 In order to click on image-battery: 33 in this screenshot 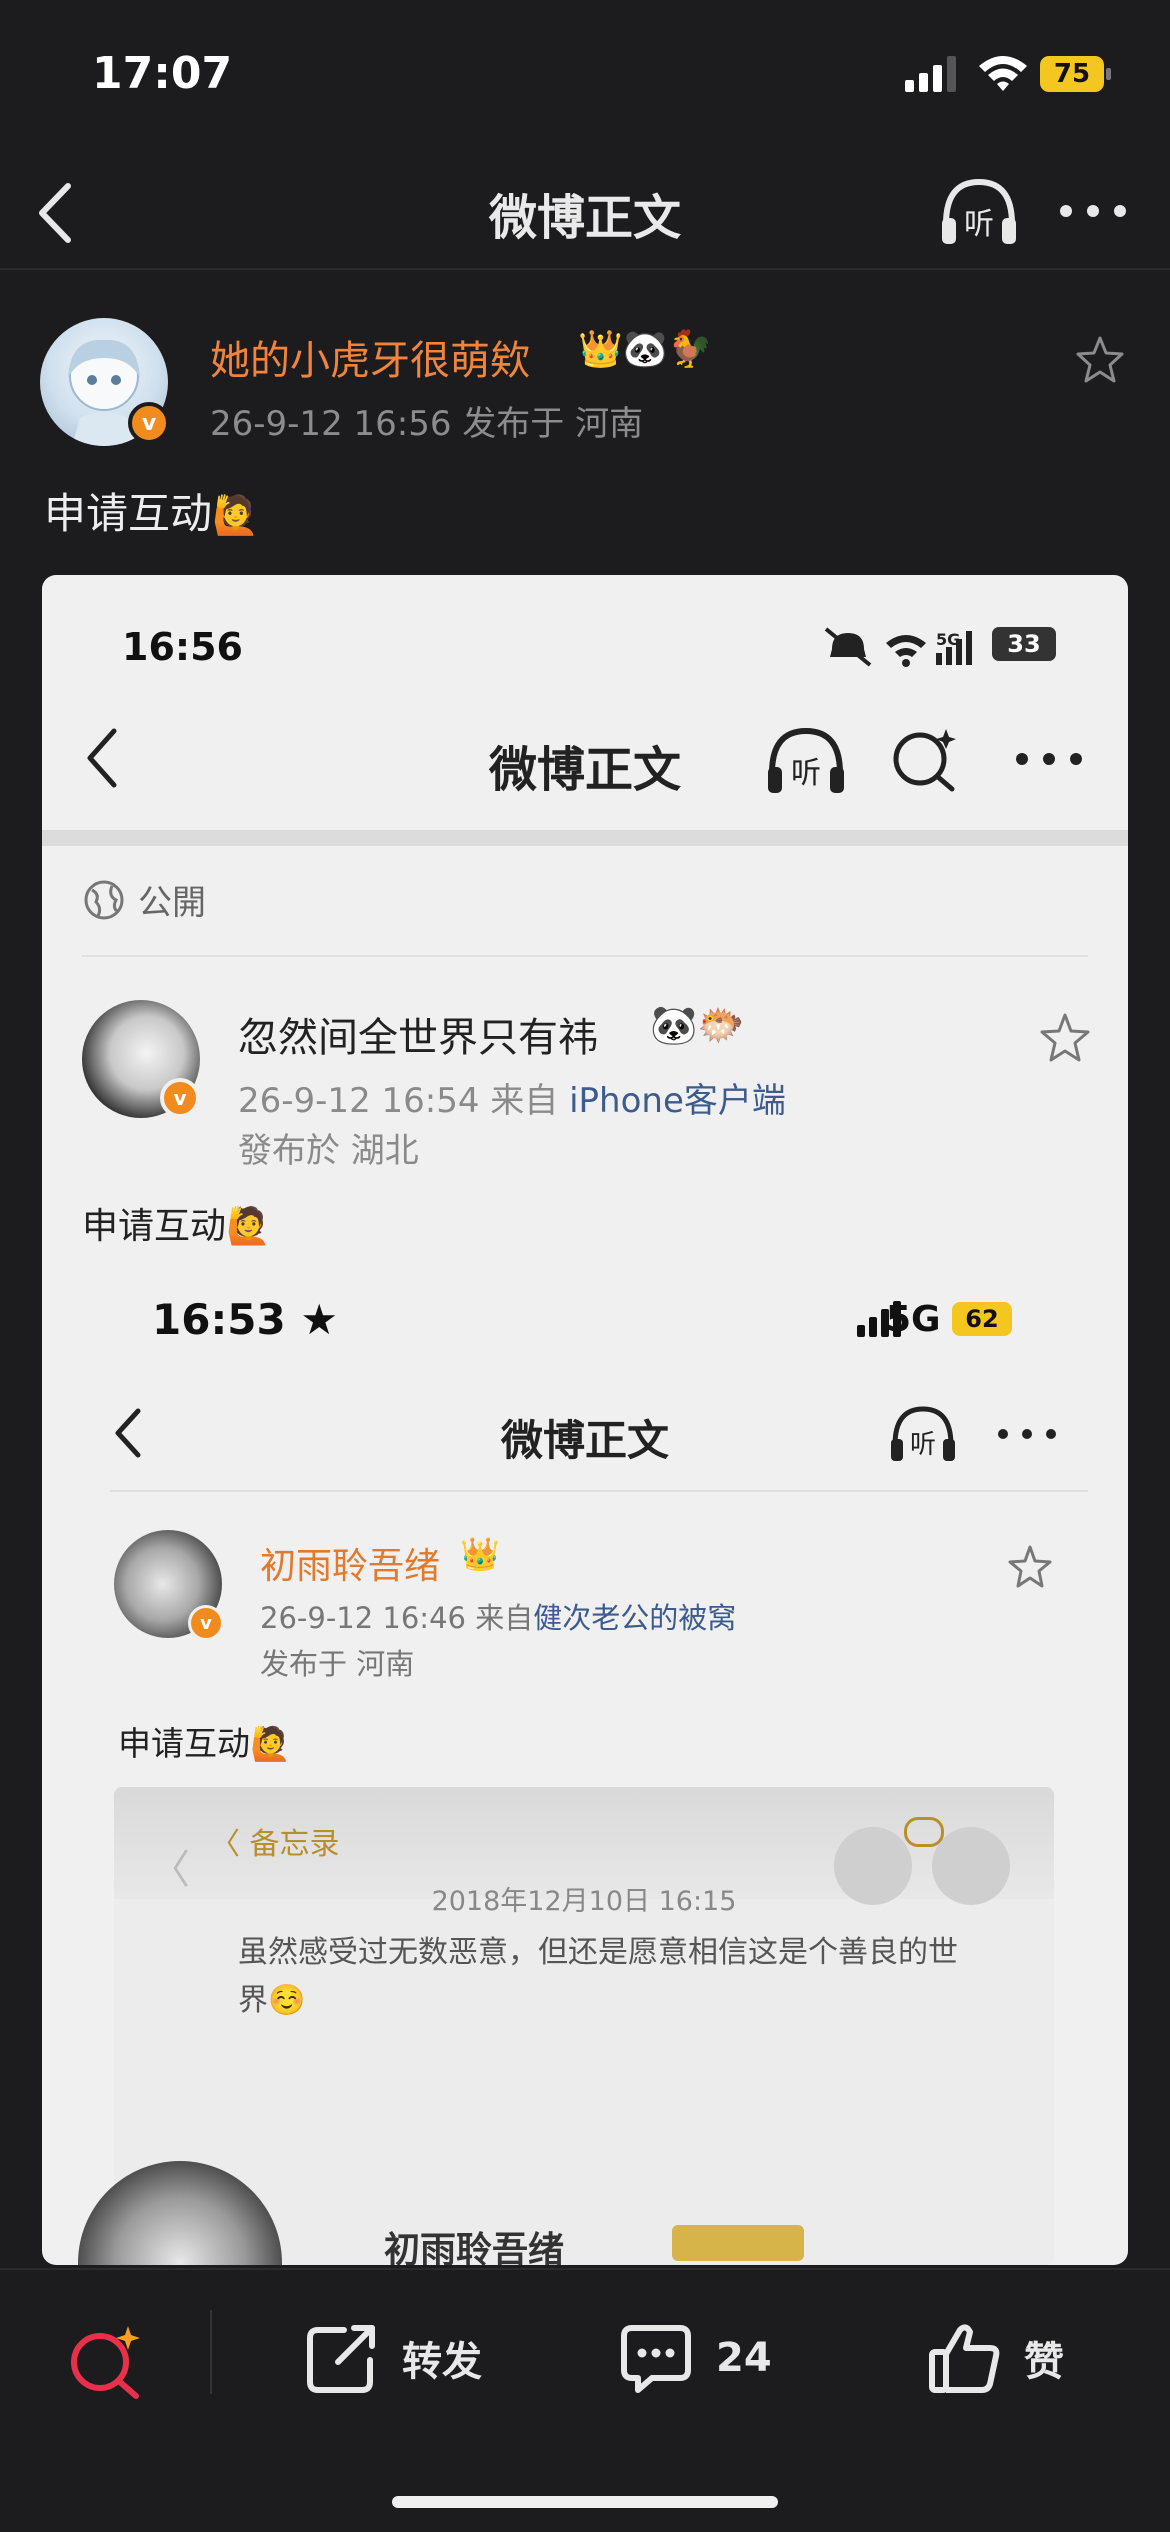, I will do `click(1024, 644)`.